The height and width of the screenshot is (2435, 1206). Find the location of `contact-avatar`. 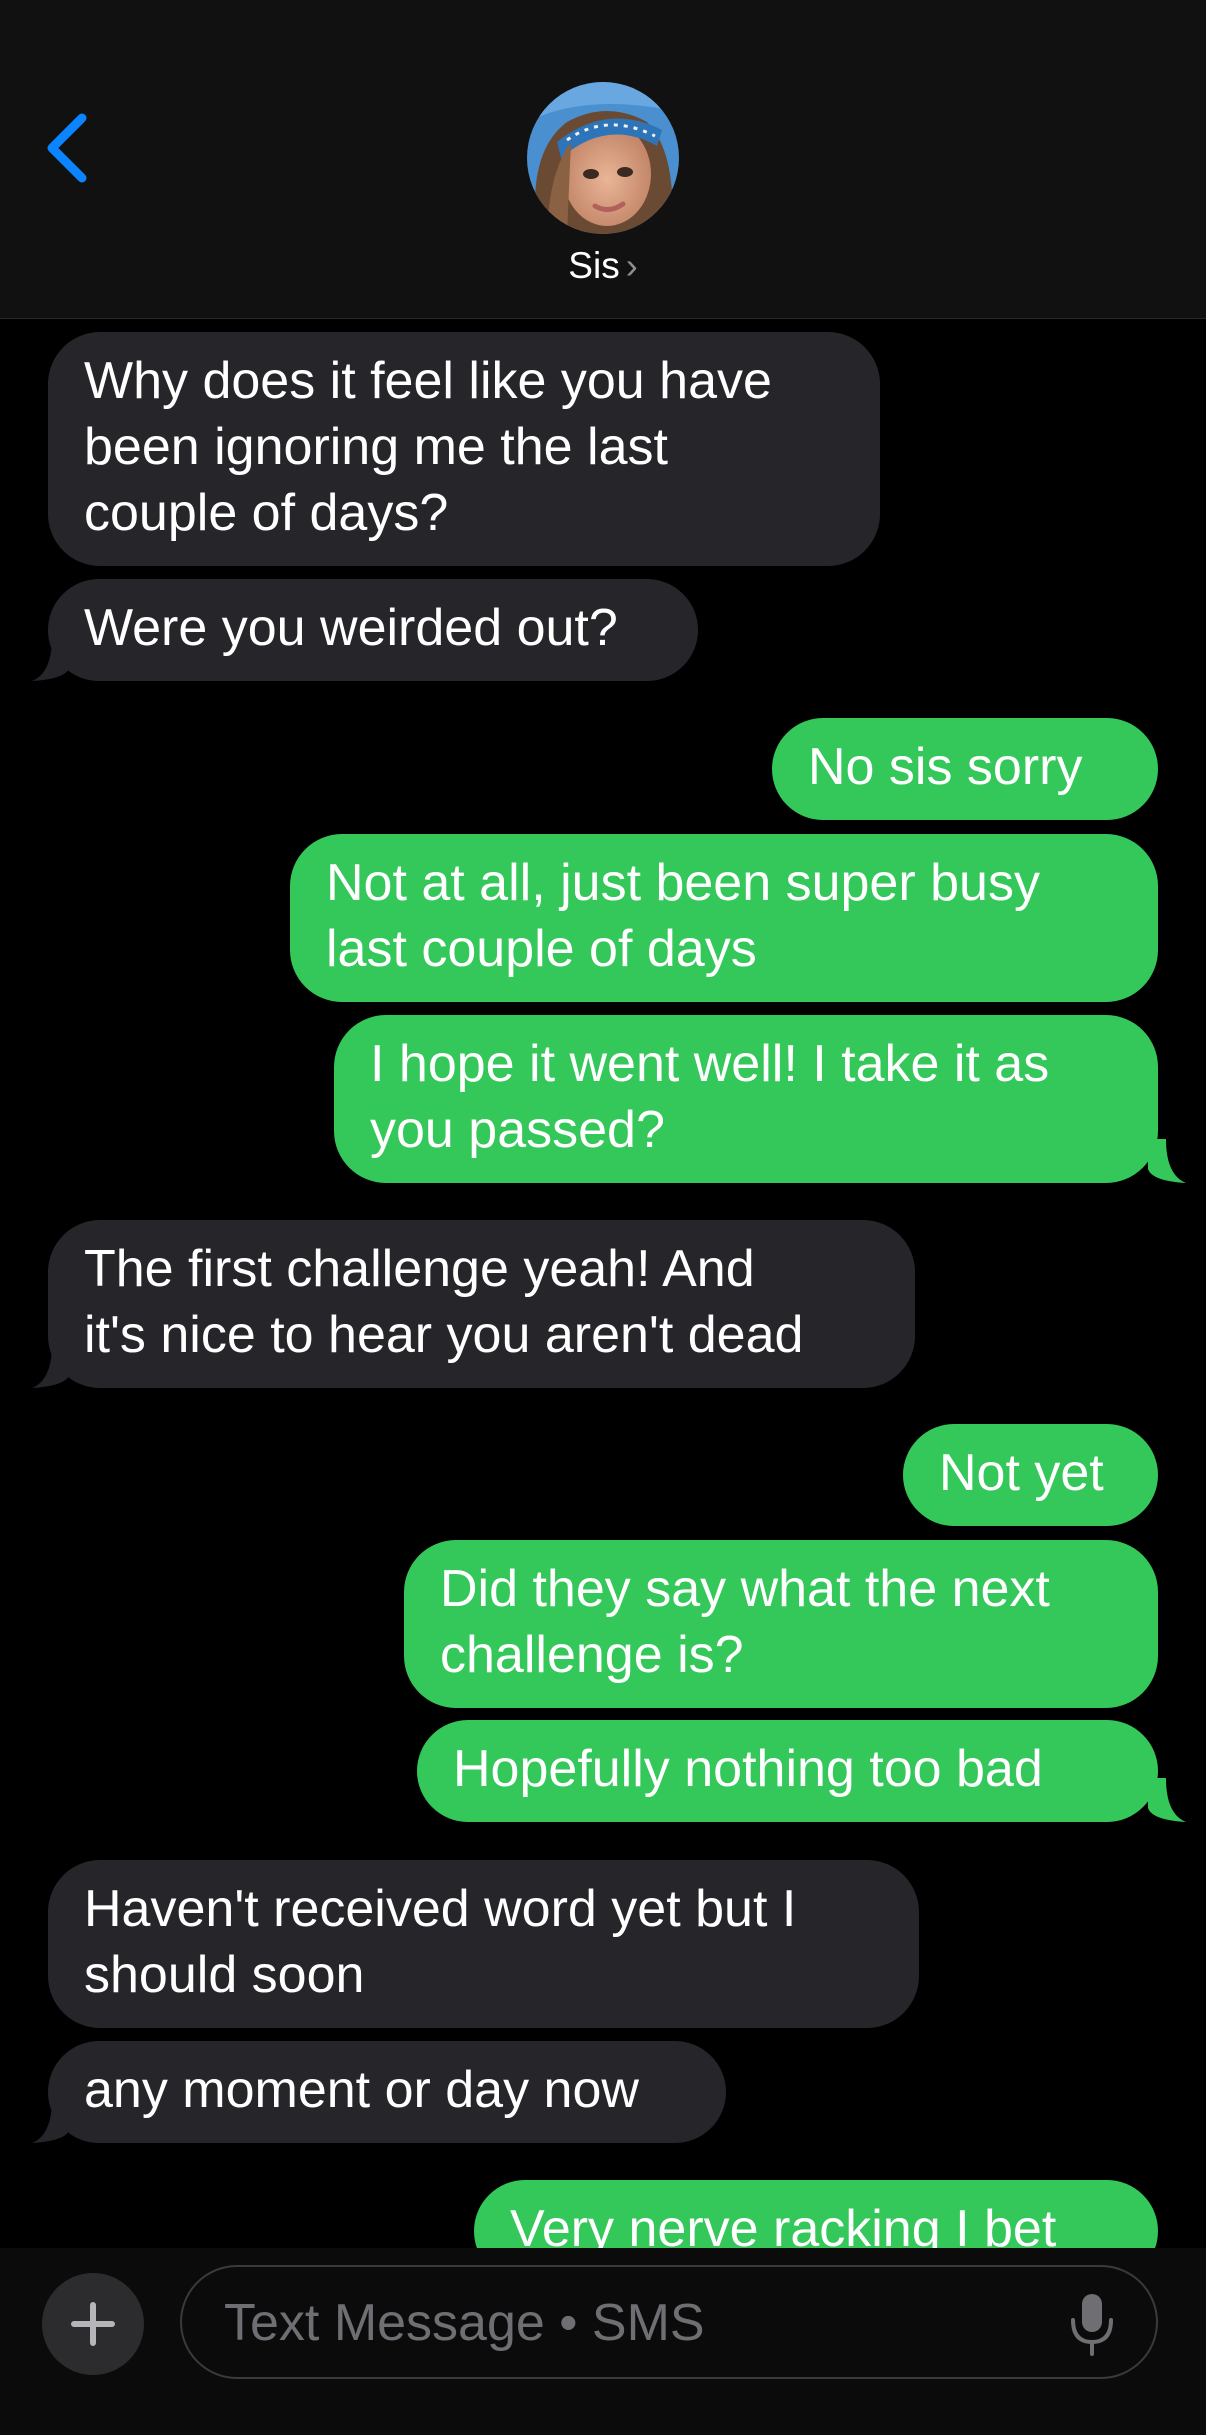

contact-avatar is located at coordinates (603, 158).